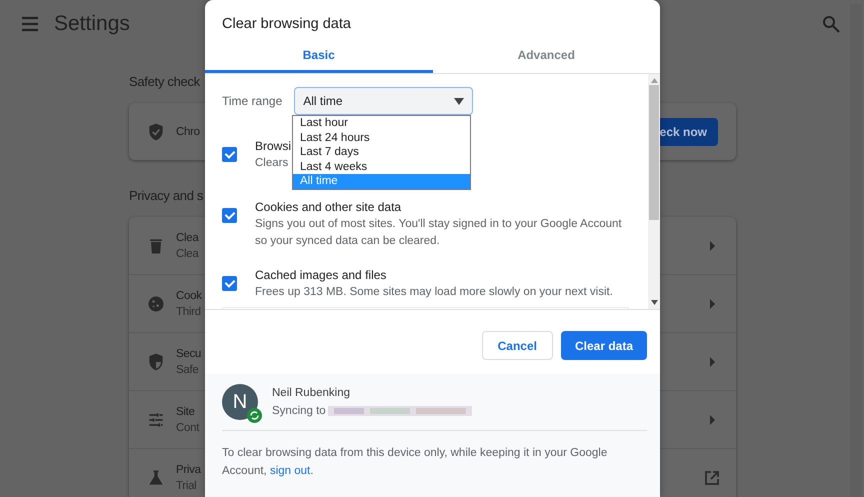 The width and height of the screenshot is (864, 497). What do you see at coordinates (185, 412) in the screenshot?
I see `row-title: Site` at bounding box center [185, 412].